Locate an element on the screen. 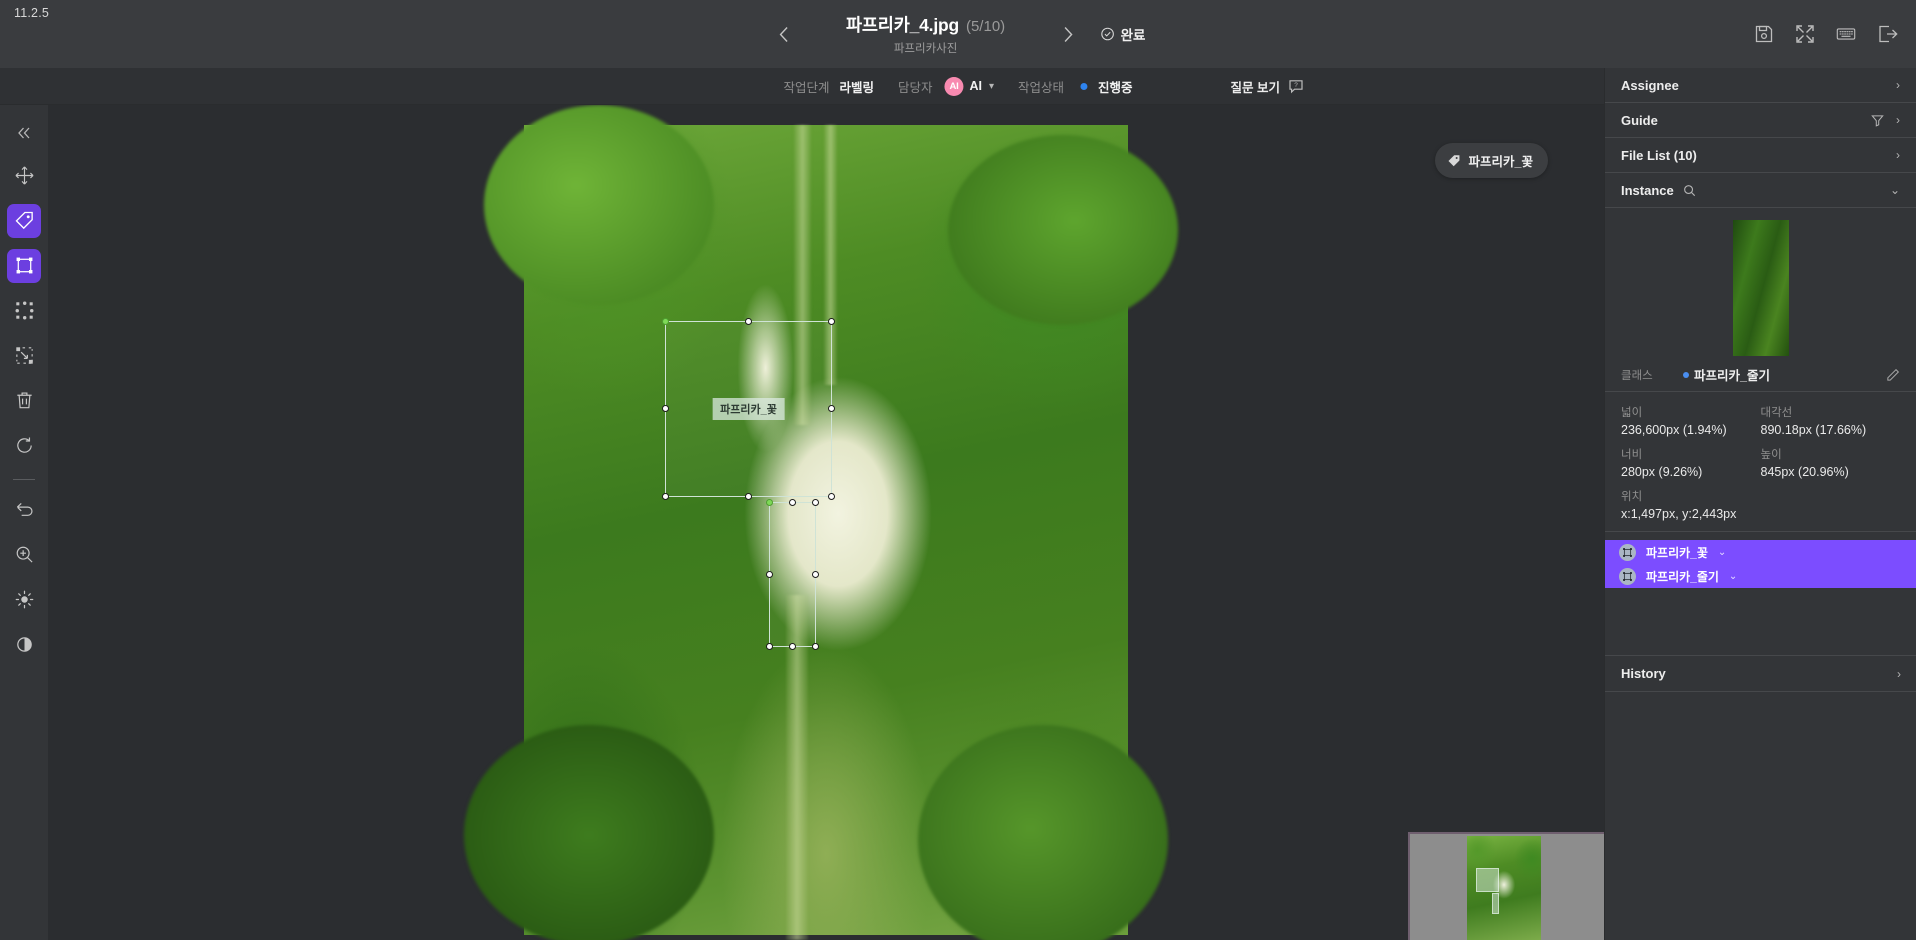 This screenshot has height=940, width=1916. panel-history: History › is located at coordinates (1760, 673).